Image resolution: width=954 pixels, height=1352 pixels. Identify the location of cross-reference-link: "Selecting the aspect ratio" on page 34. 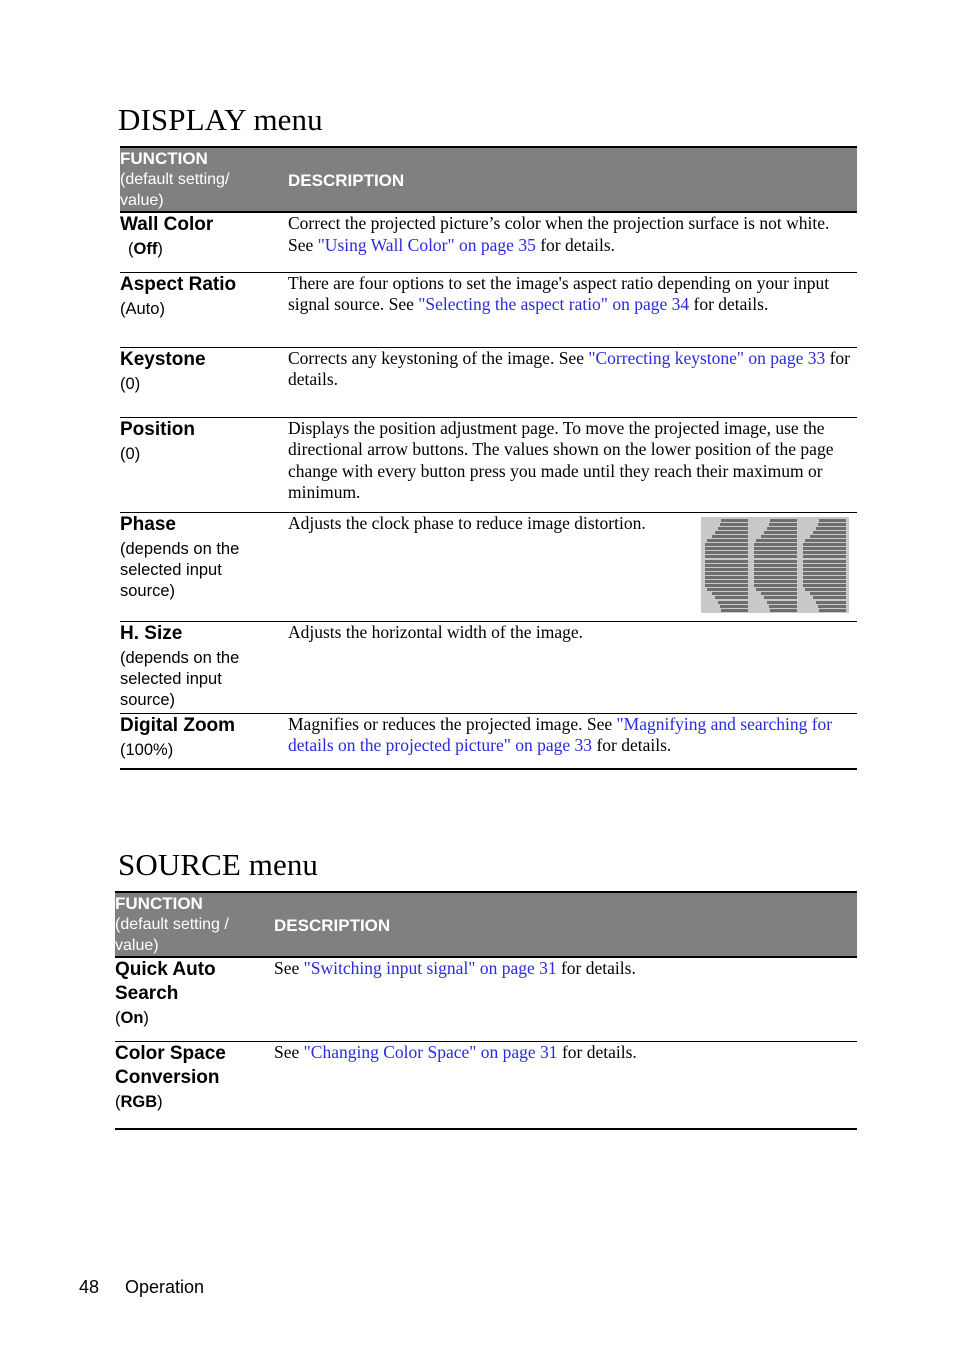
(553, 304).